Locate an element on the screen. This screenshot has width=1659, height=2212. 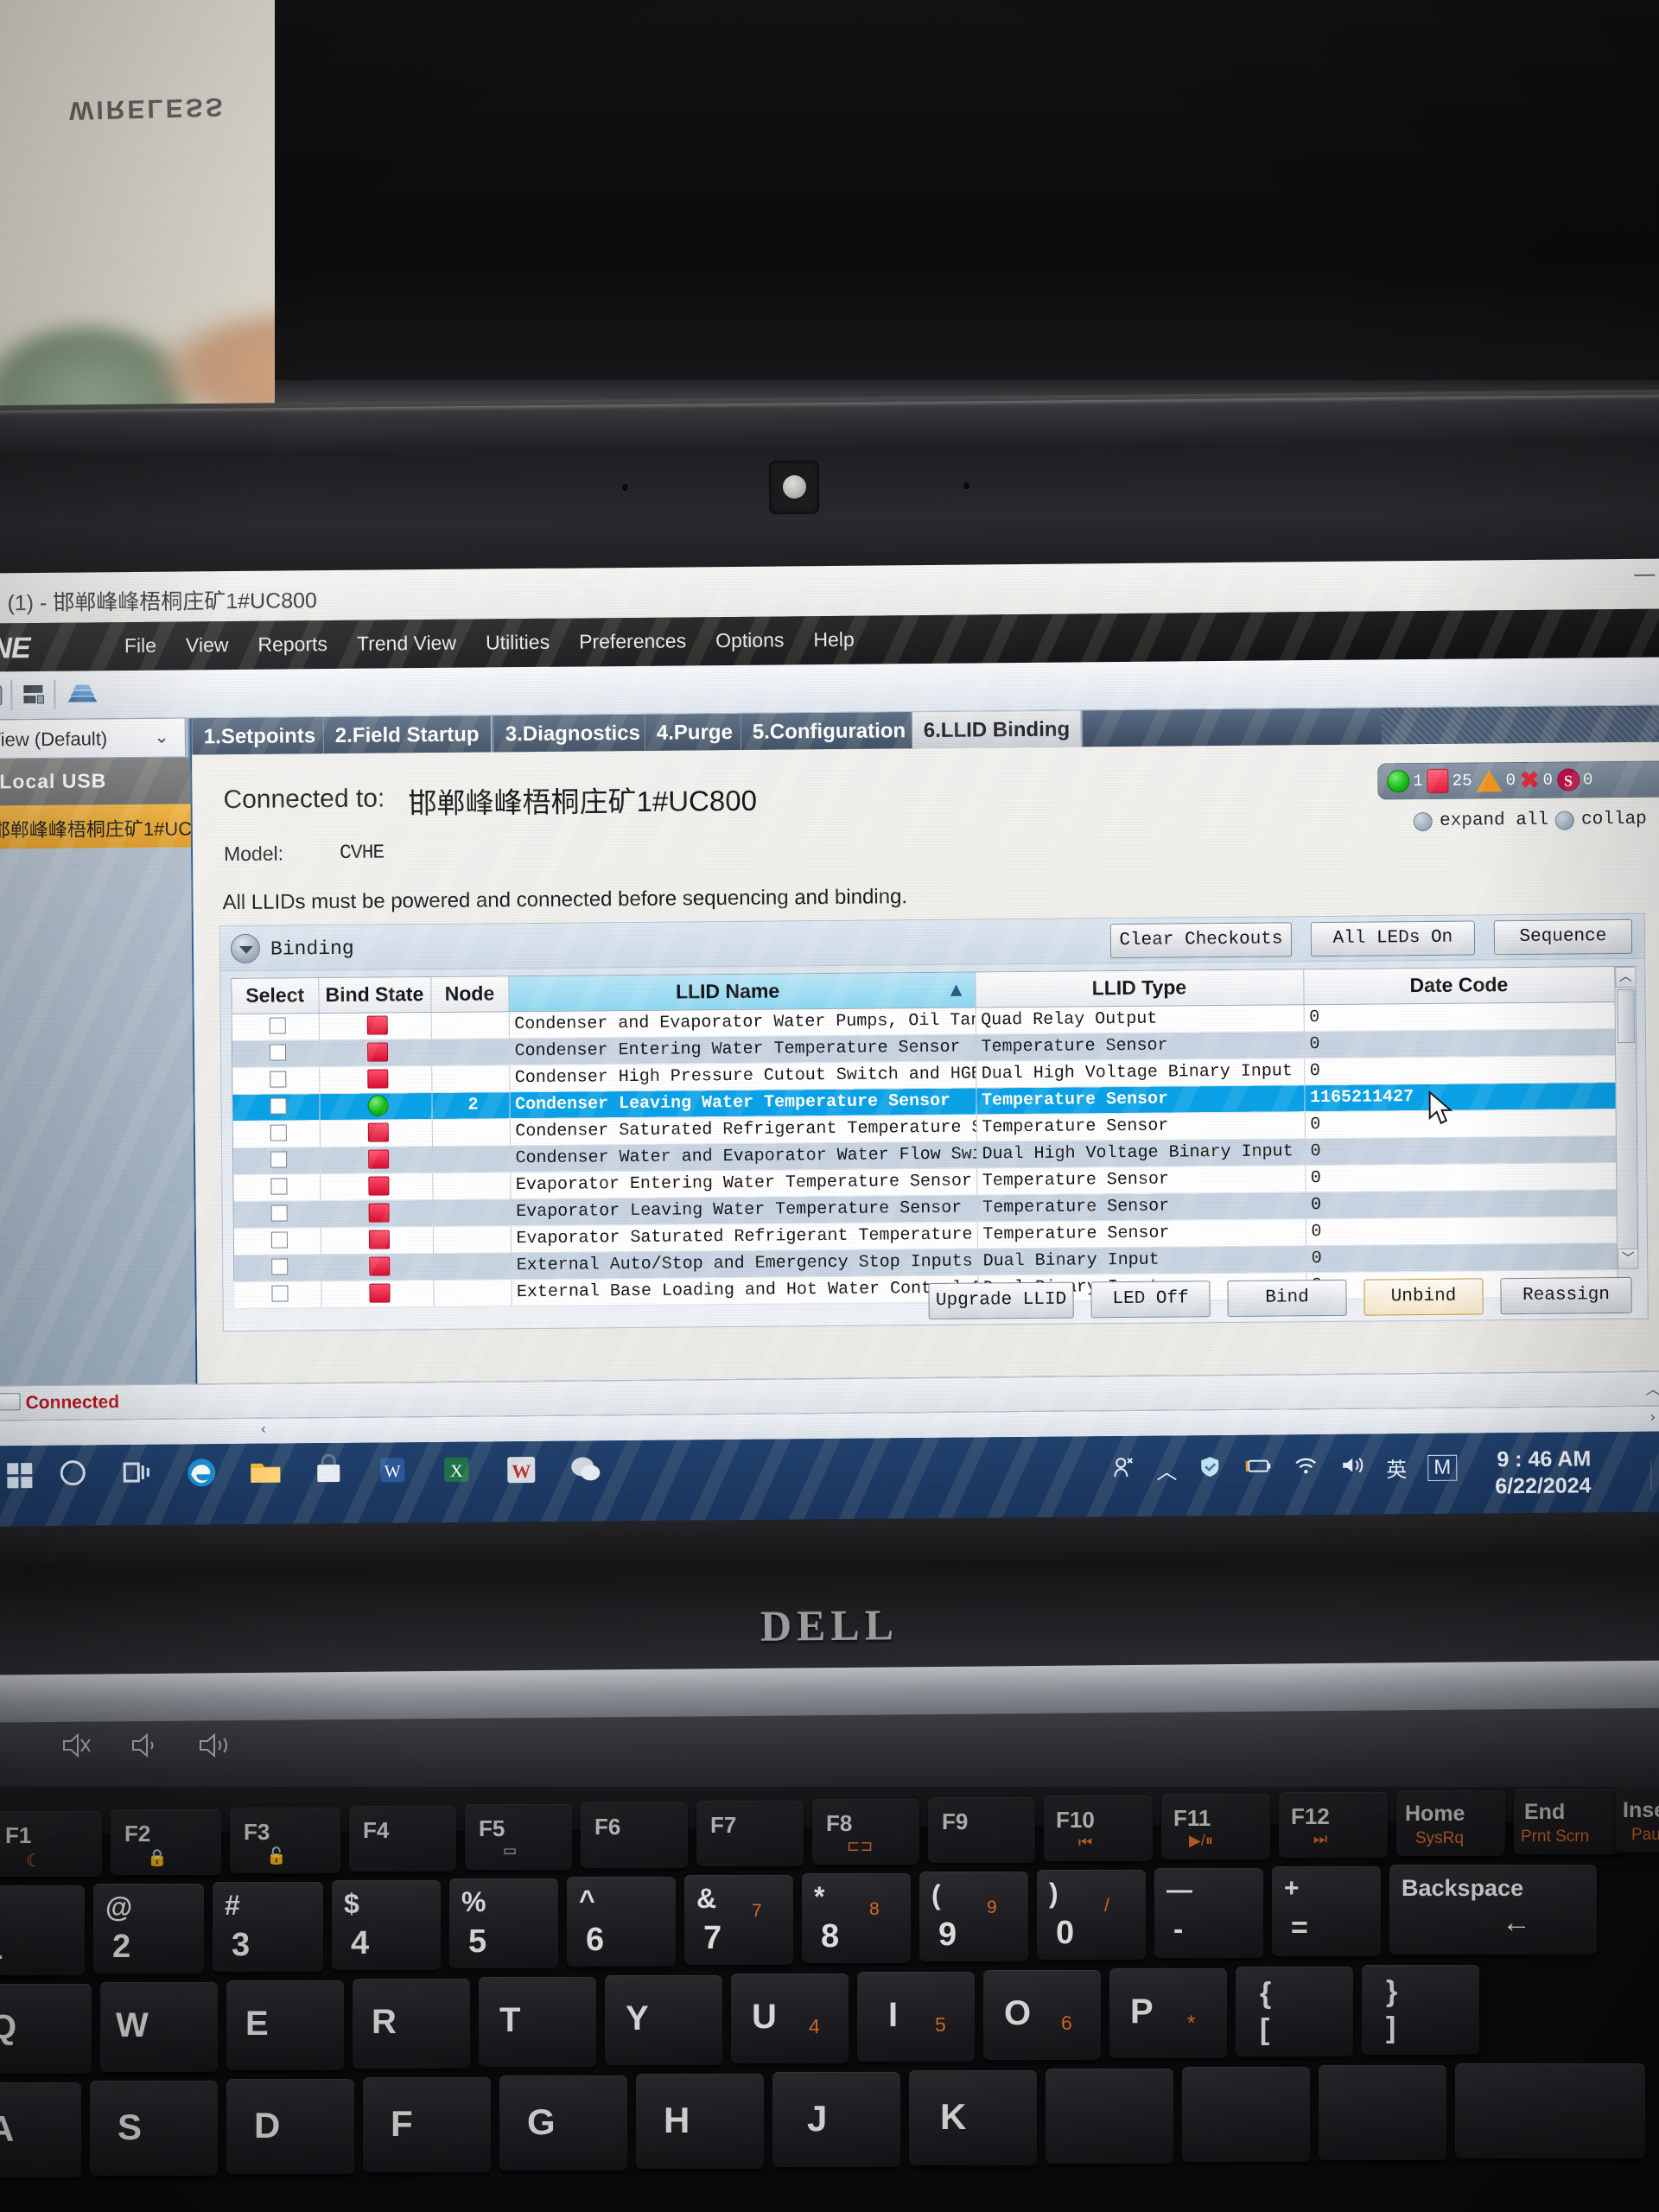
sequence-button: Sequence is located at coordinates (1563, 937).